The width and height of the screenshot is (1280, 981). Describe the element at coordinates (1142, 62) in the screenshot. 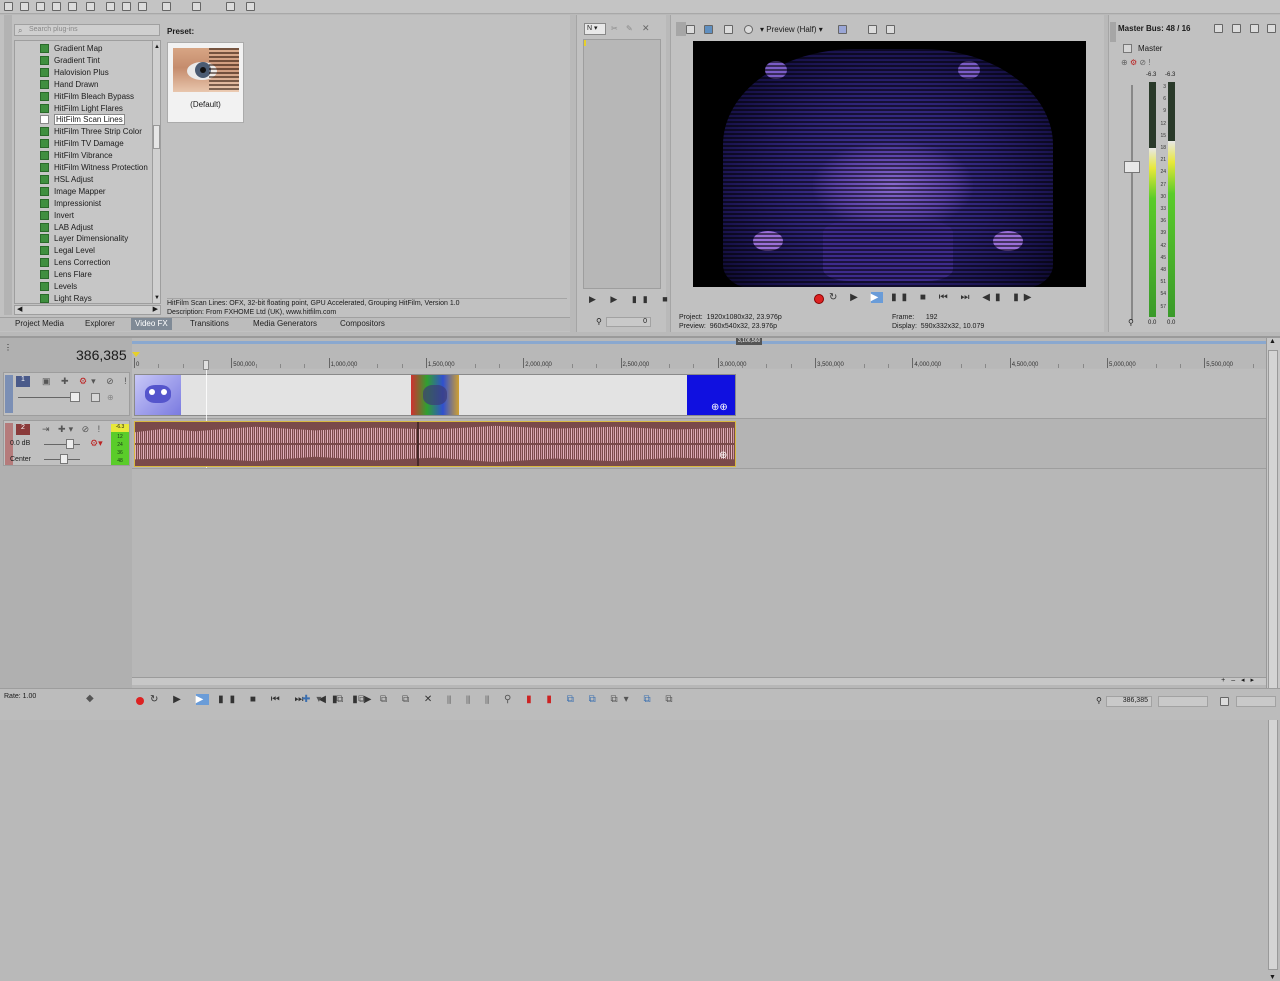

I see `mute-icon: ⊘` at that location.